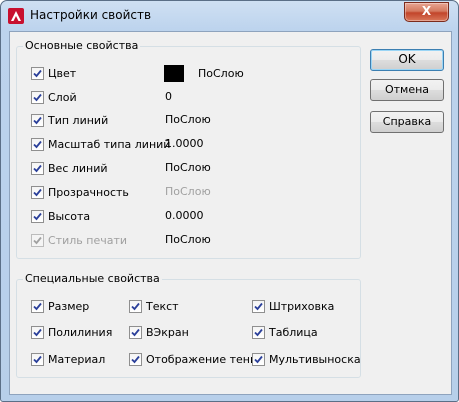 This screenshot has width=459, height=402. Describe the element at coordinates (78, 120) in the screenshot. I see `linetype-label: Тип линий` at that location.